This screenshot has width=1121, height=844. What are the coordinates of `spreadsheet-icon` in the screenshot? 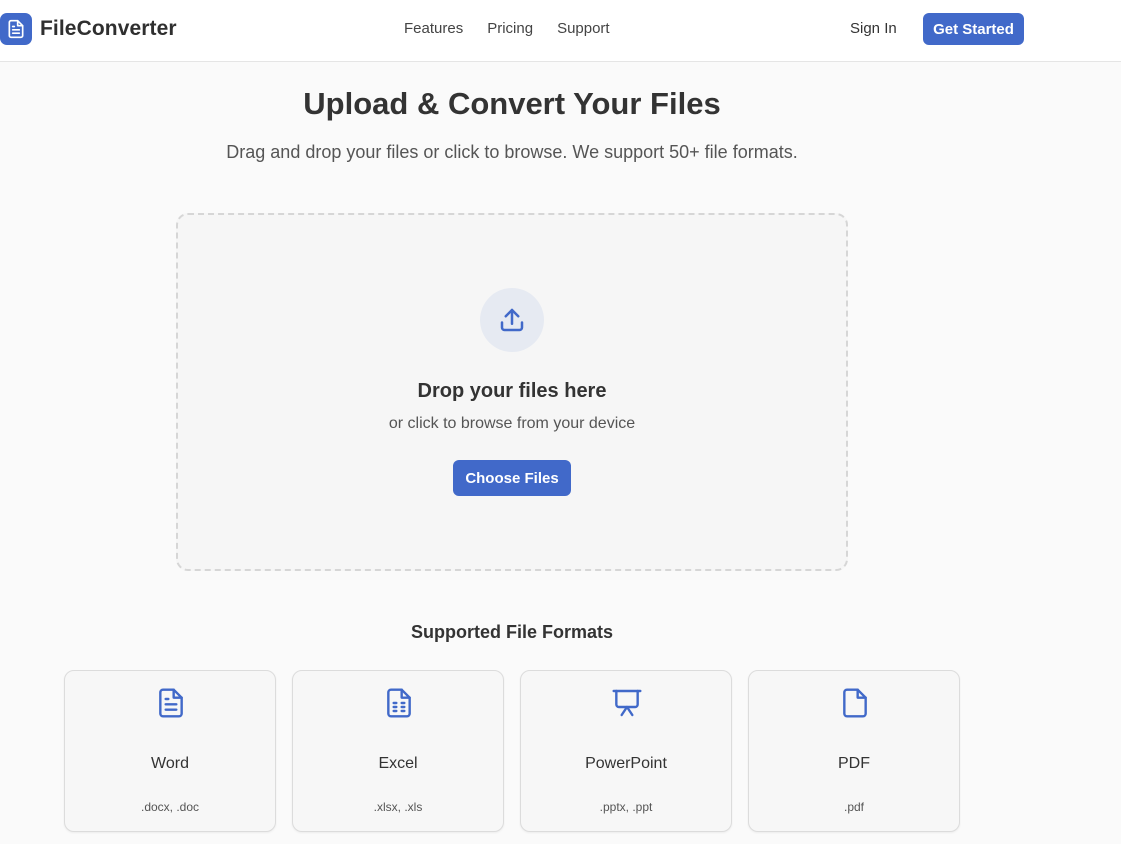 It's located at (399, 703).